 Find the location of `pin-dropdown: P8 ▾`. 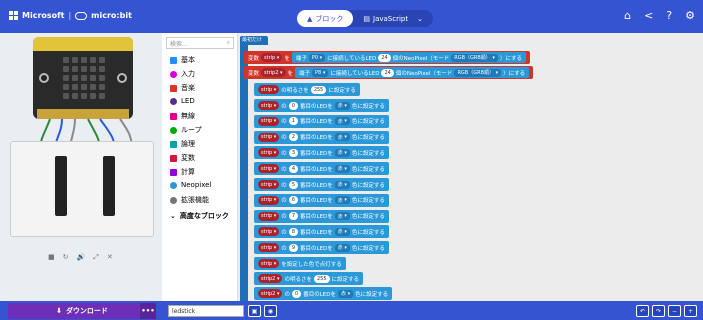

pin-dropdown: P8 ▾ is located at coordinates (320, 72).